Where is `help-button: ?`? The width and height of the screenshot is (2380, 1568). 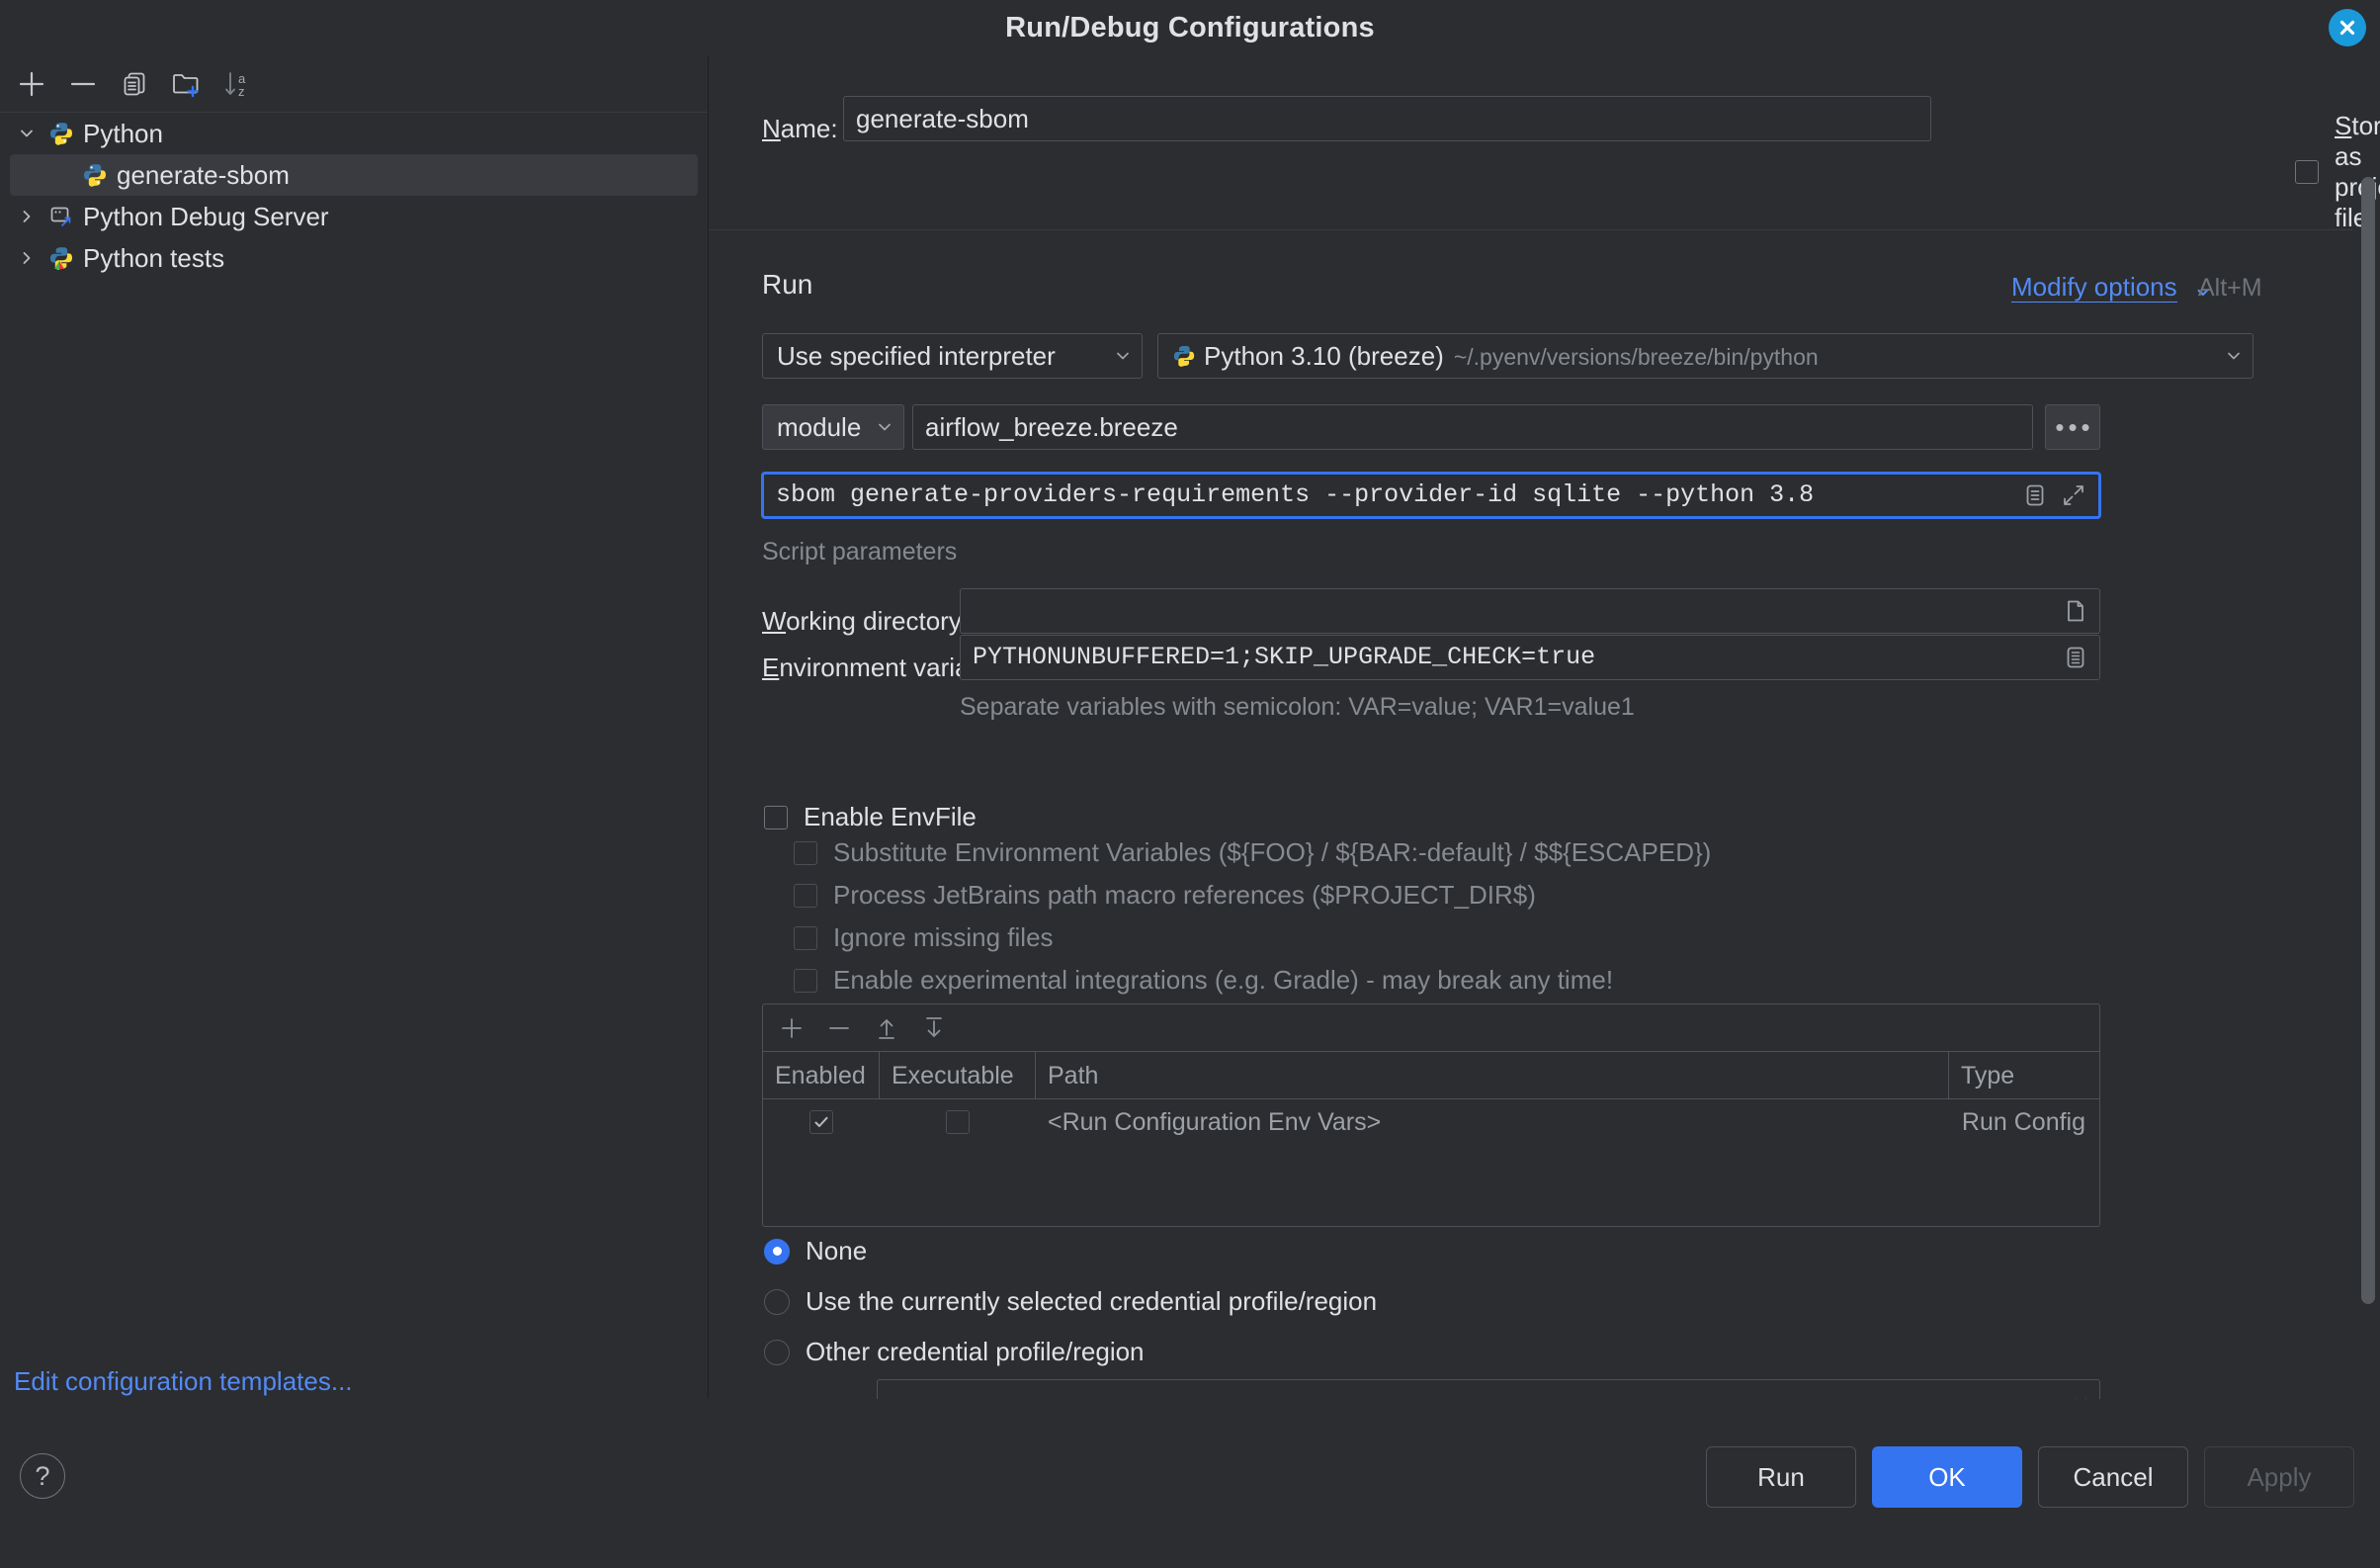 help-button: ? is located at coordinates (42, 1476).